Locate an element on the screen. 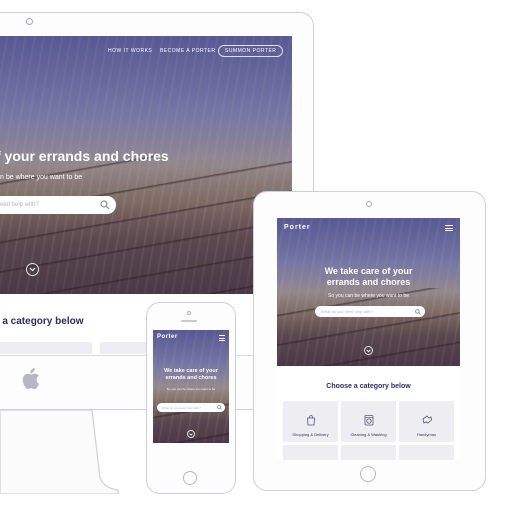  shopping-bag-icon is located at coordinates (310, 420).